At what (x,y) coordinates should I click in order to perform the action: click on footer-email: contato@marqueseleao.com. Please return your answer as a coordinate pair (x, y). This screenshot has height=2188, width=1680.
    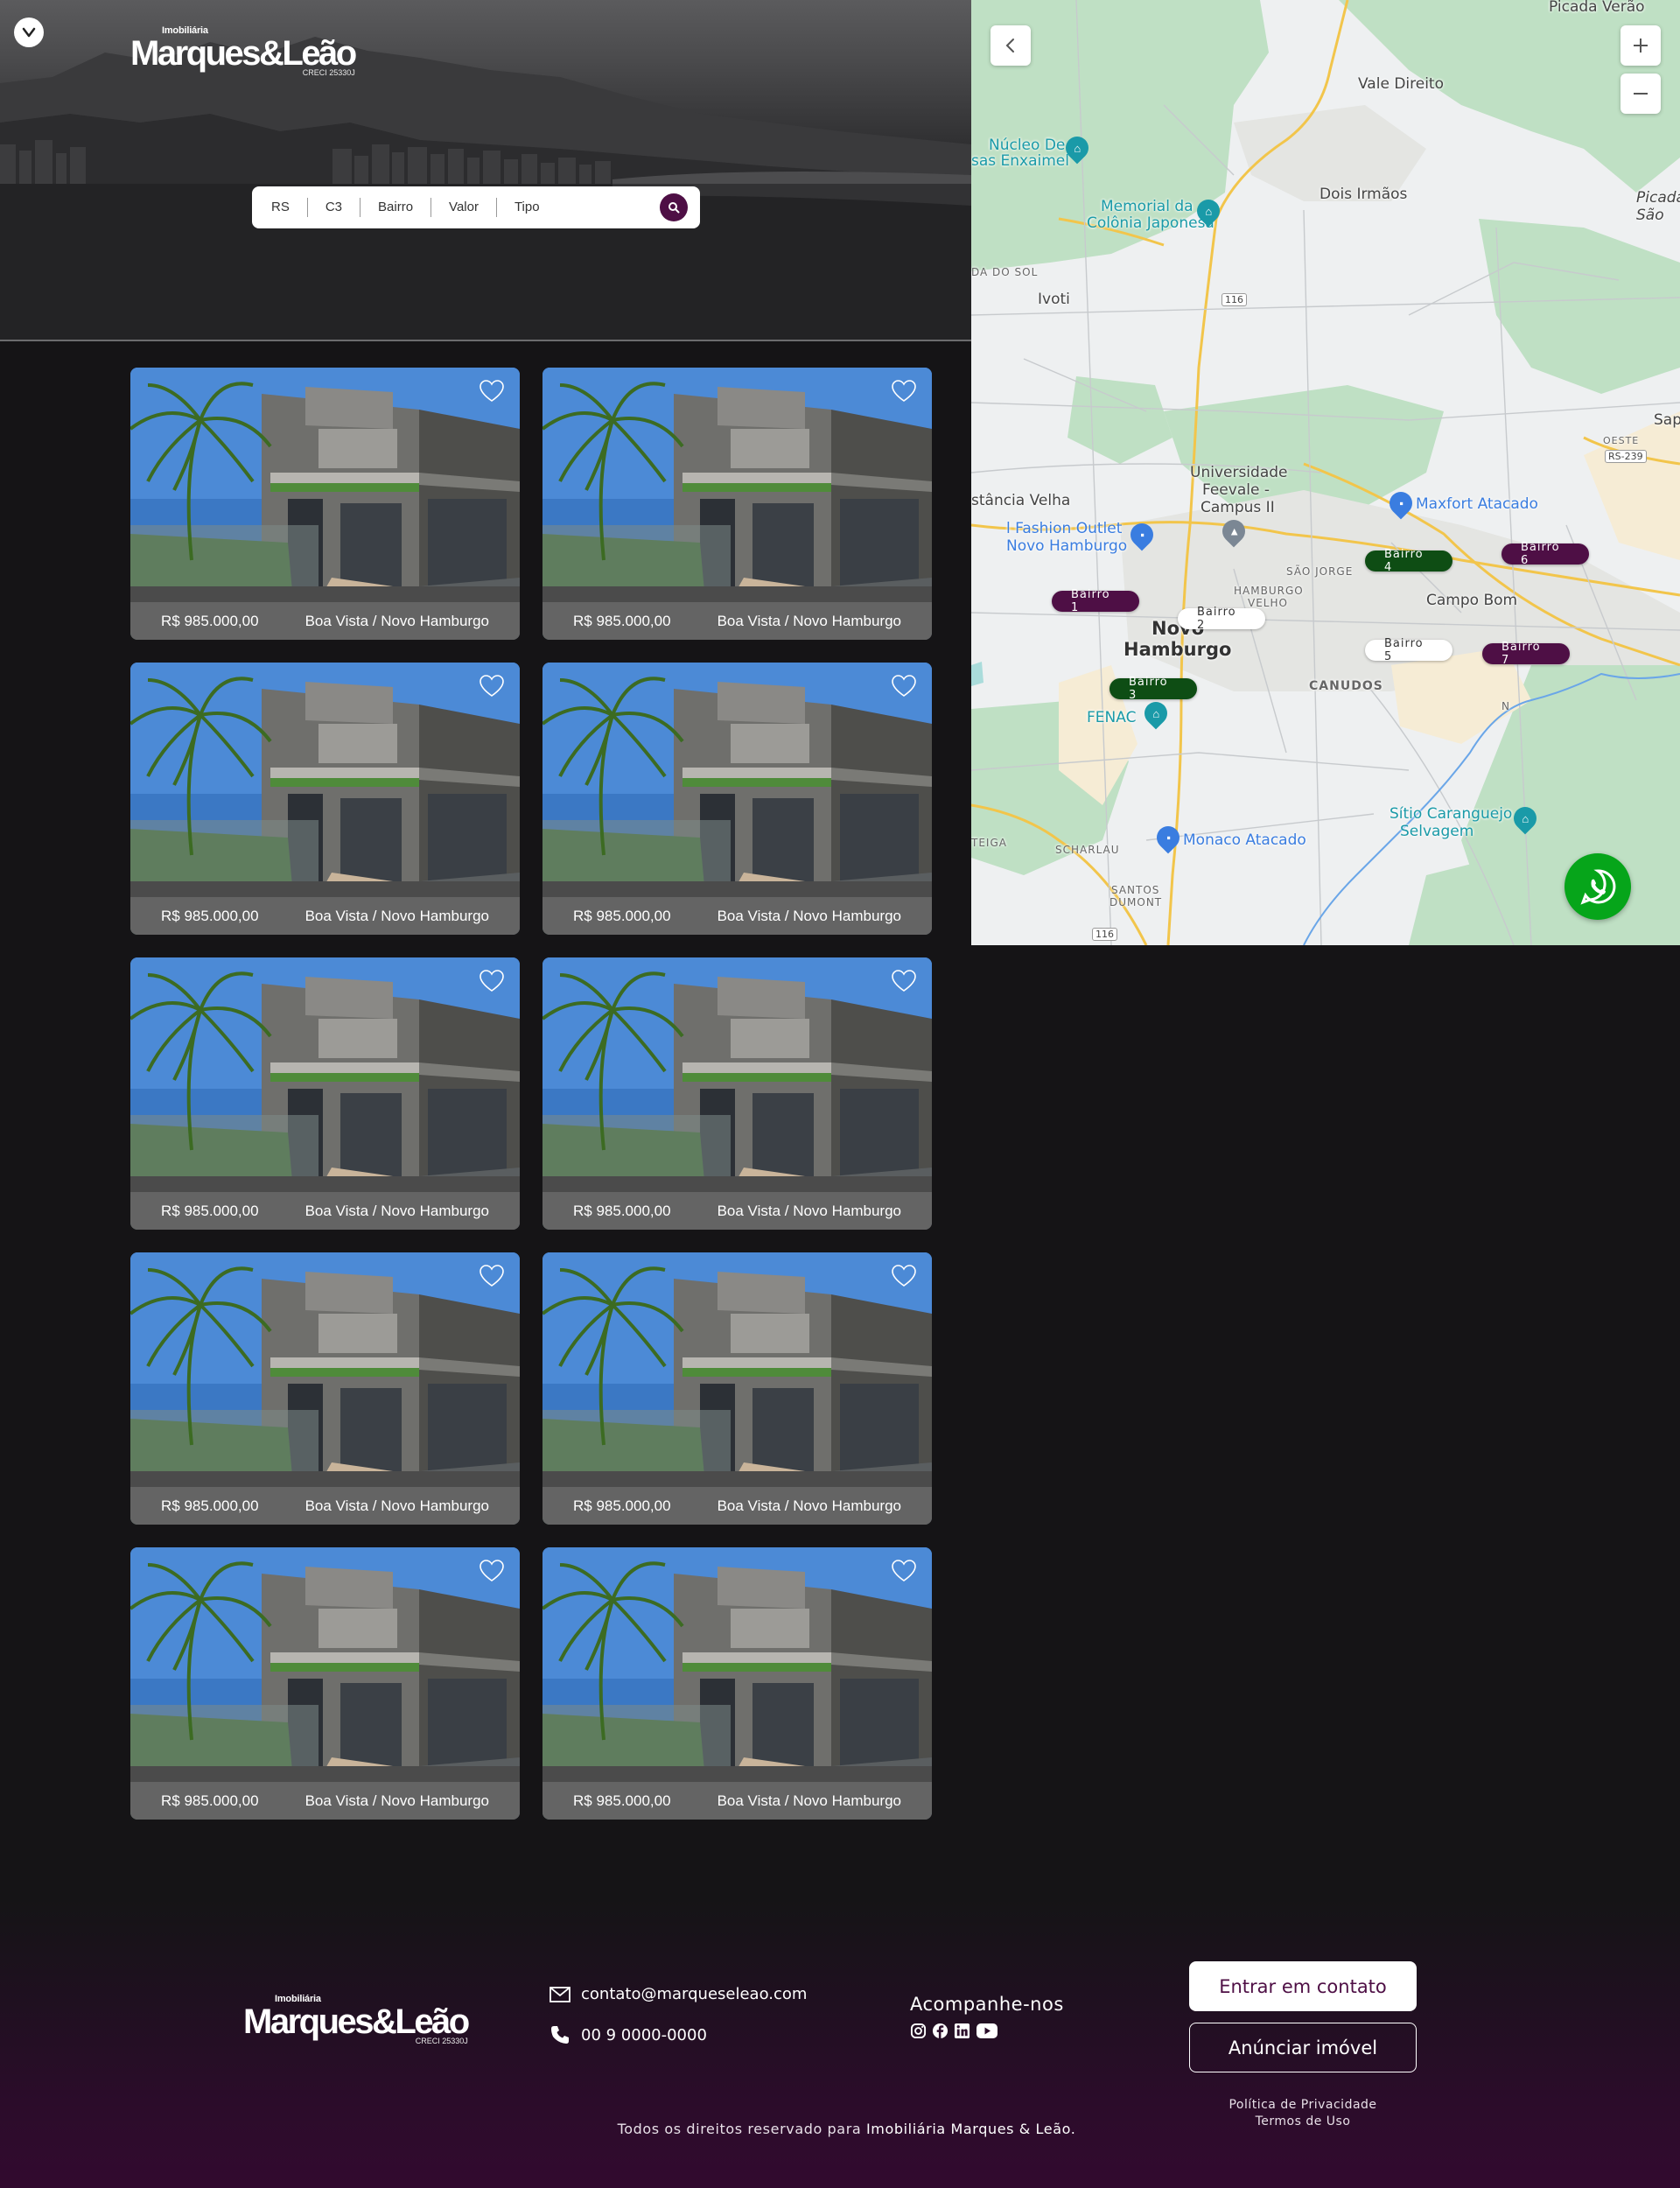
    Looking at the image, I should click on (678, 1994).